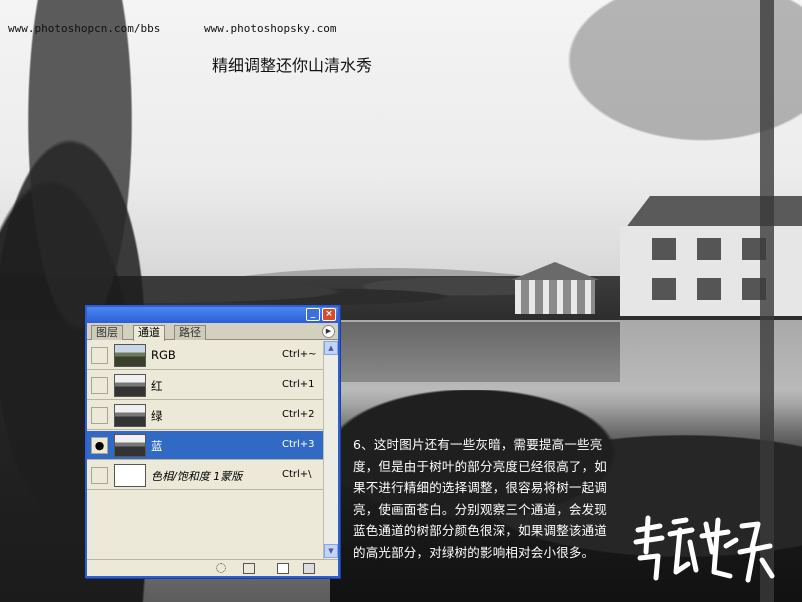 The image size is (802, 602). What do you see at coordinates (331, 348) in the screenshot?
I see `scroll-up-icon: ▲` at bounding box center [331, 348].